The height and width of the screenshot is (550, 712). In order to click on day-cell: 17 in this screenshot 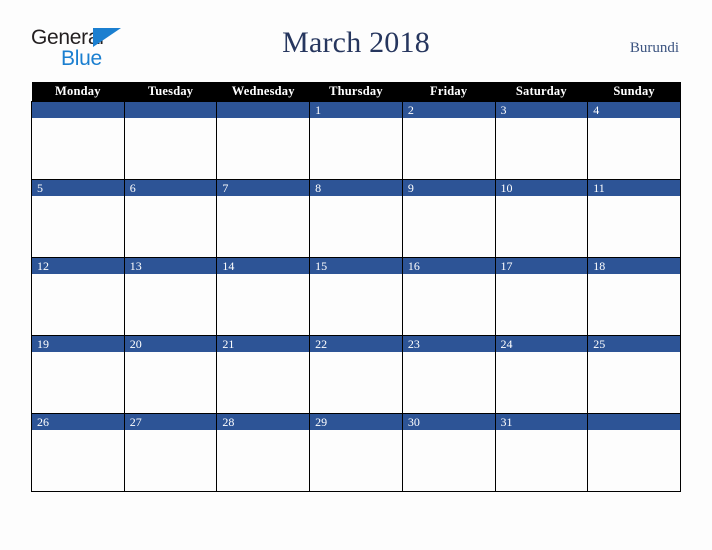, I will do `click(541, 296)`.